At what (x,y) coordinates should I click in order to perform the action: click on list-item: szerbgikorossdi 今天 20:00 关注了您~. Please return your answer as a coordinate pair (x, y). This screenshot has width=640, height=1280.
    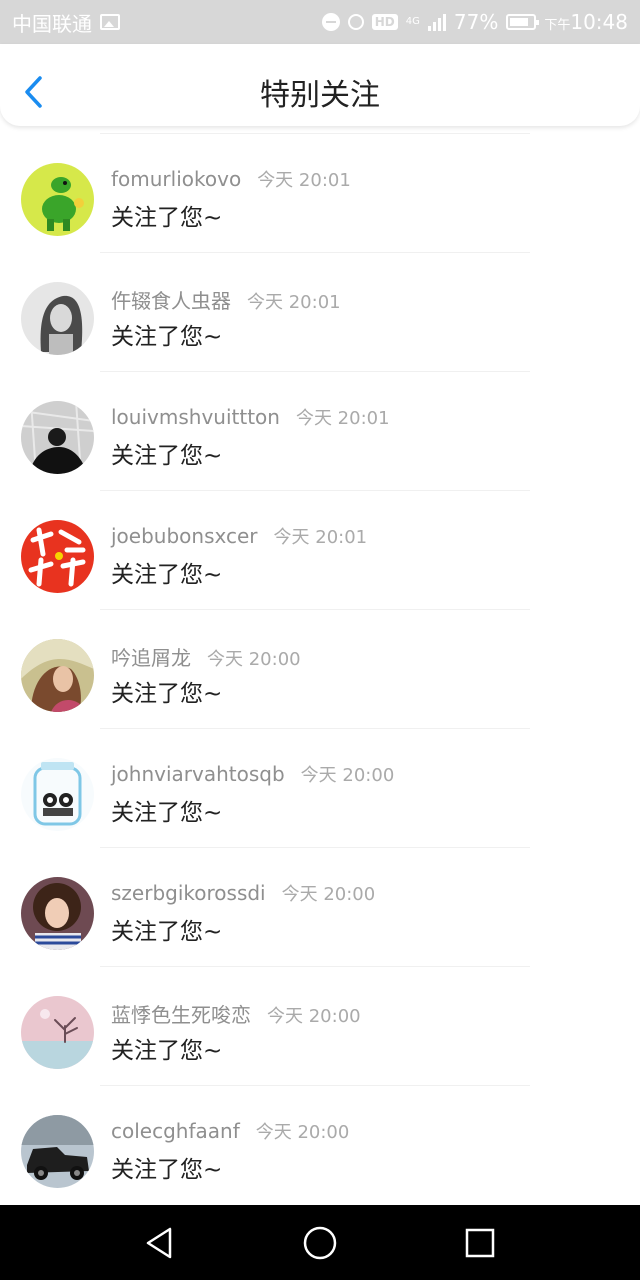
    Looking at the image, I should click on (320, 907).